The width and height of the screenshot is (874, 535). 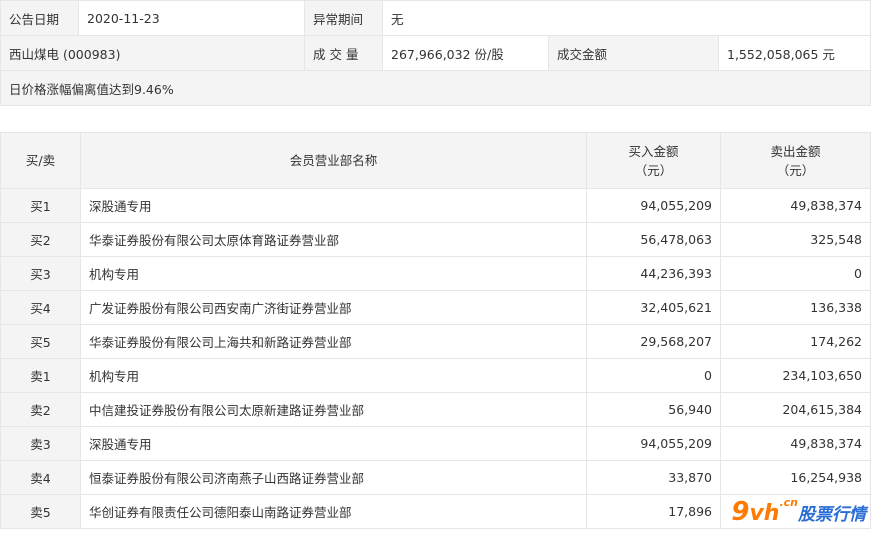 What do you see at coordinates (40, 160) in the screenshot?
I see `col-side-header: 买/卖` at bounding box center [40, 160].